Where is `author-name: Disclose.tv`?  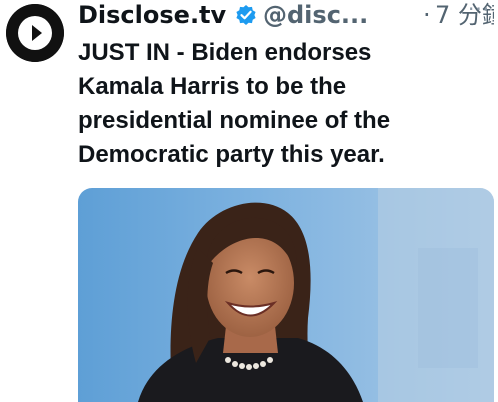
author-name: Disclose.tv is located at coordinates (152, 15).